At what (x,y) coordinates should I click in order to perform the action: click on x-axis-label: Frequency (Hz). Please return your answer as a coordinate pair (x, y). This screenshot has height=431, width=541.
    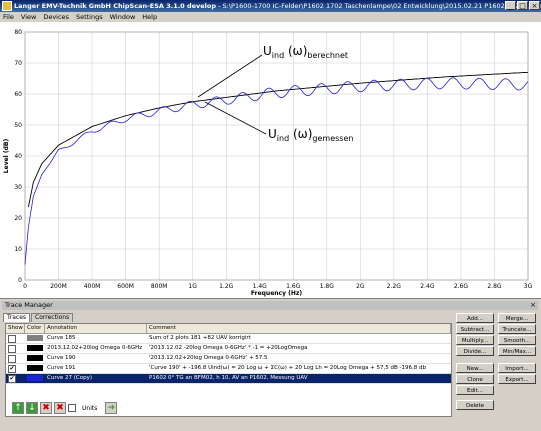
    Looking at the image, I should click on (276, 293).